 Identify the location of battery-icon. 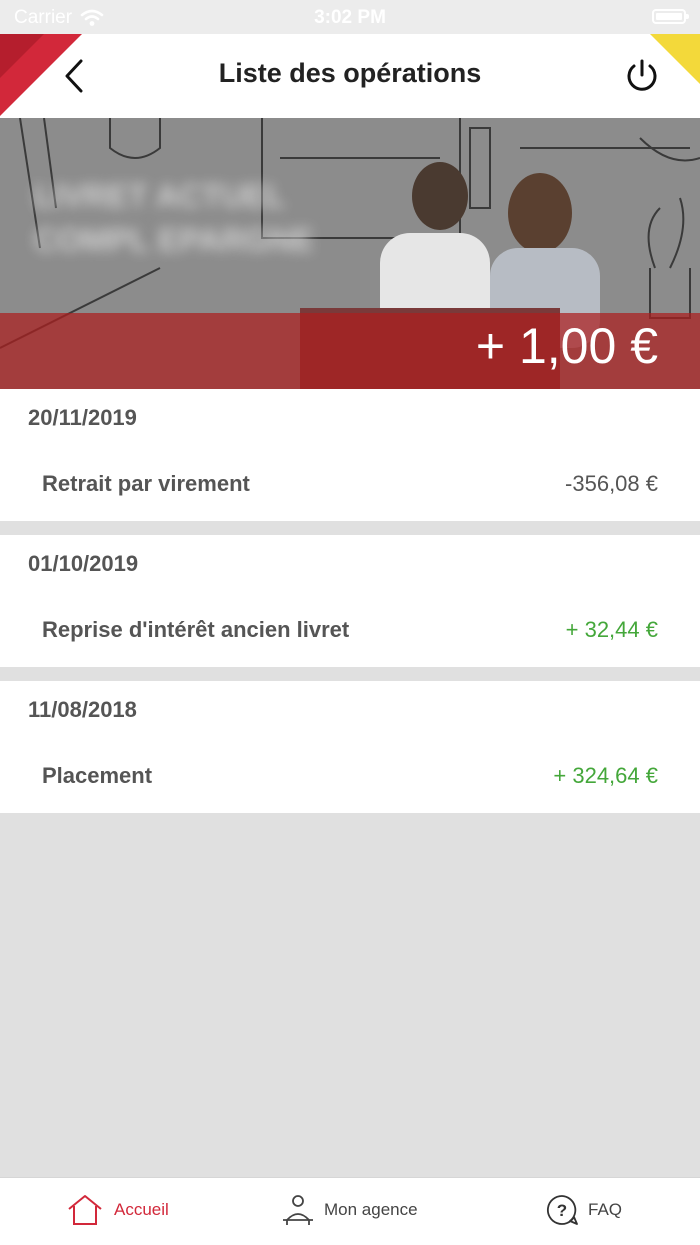
(670, 16).